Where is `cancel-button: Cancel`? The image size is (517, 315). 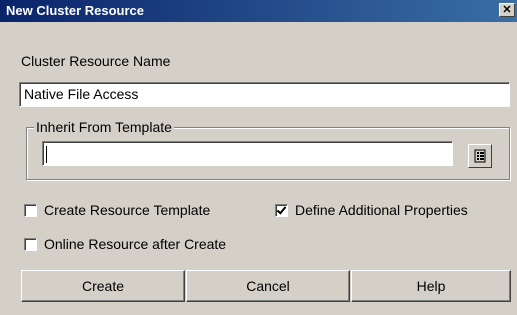
cancel-button: Cancel is located at coordinates (268, 286).